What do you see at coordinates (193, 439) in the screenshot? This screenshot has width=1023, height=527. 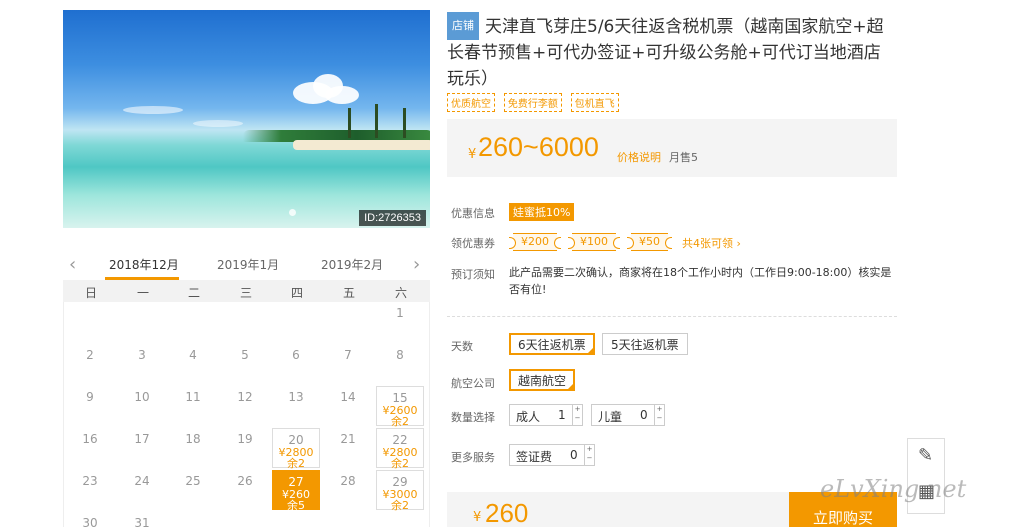 I see `day-number: 18` at bounding box center [193, 439].